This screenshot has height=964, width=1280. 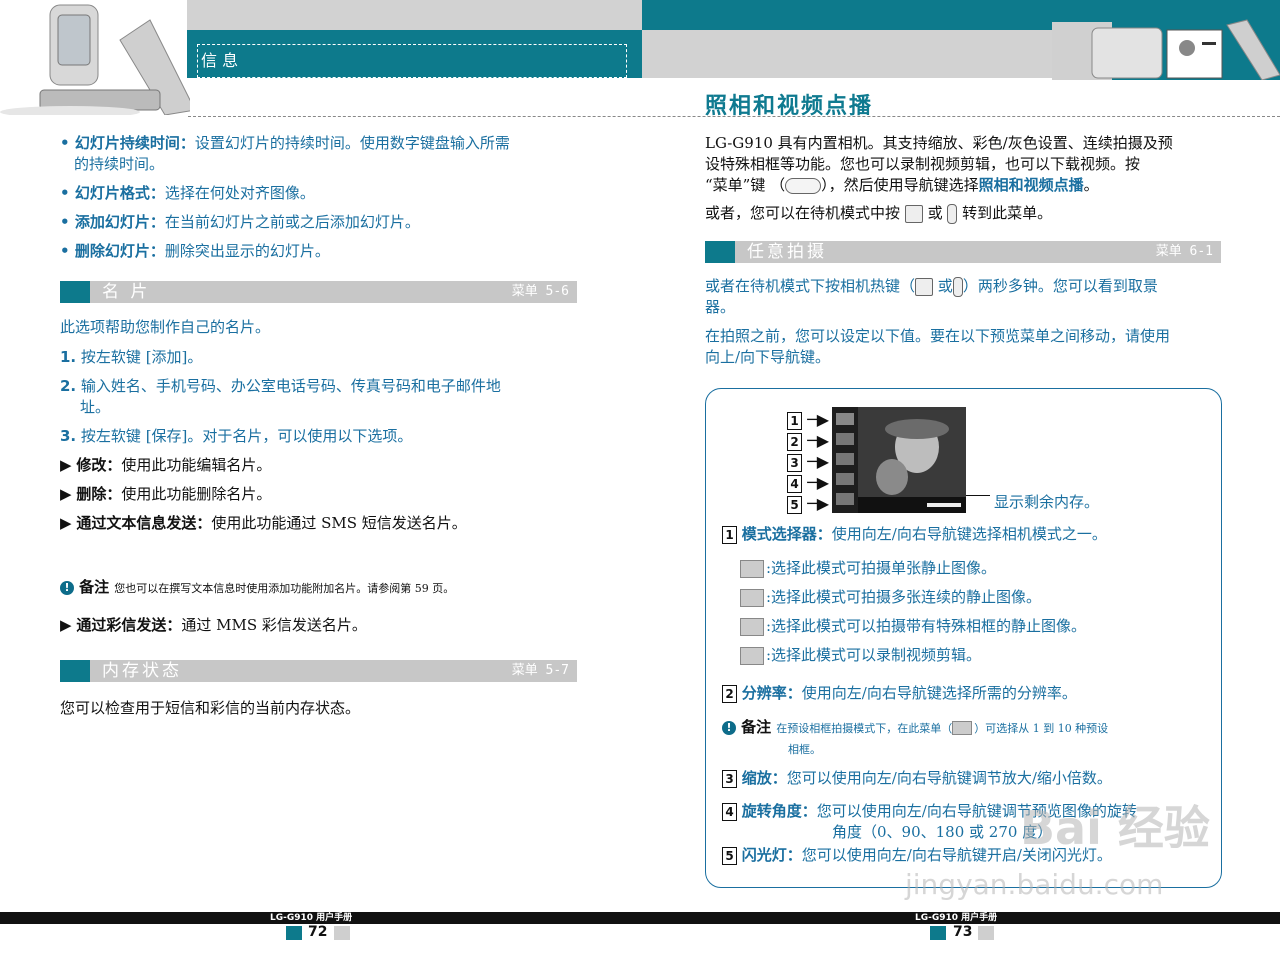 I want to click on list-item: 1. 按左软键 [添加]。, so click(x=131, y=357).